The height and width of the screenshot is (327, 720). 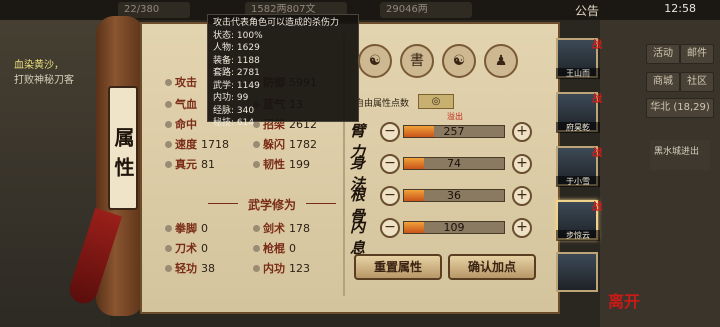 I want to click on tooltip-line: 武学: 1149, so click(x=236, y=85).